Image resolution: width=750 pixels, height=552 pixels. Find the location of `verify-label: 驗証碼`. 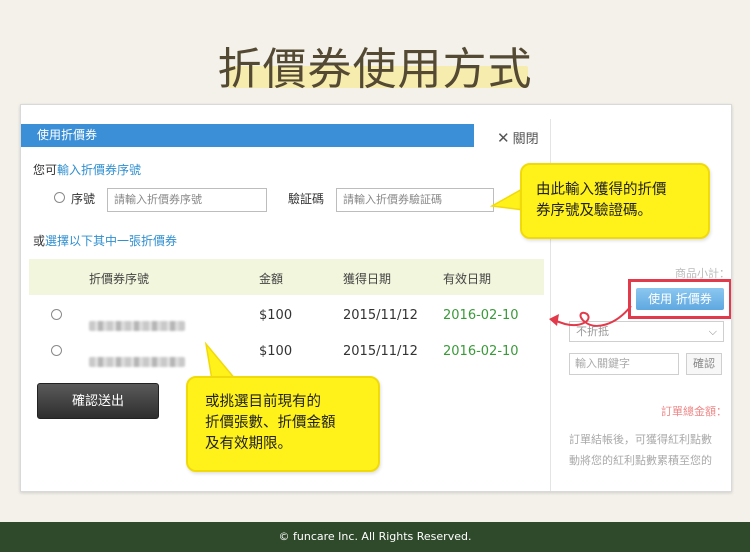

verify-label: 驗証碼 is located at coordinates (306, 199).